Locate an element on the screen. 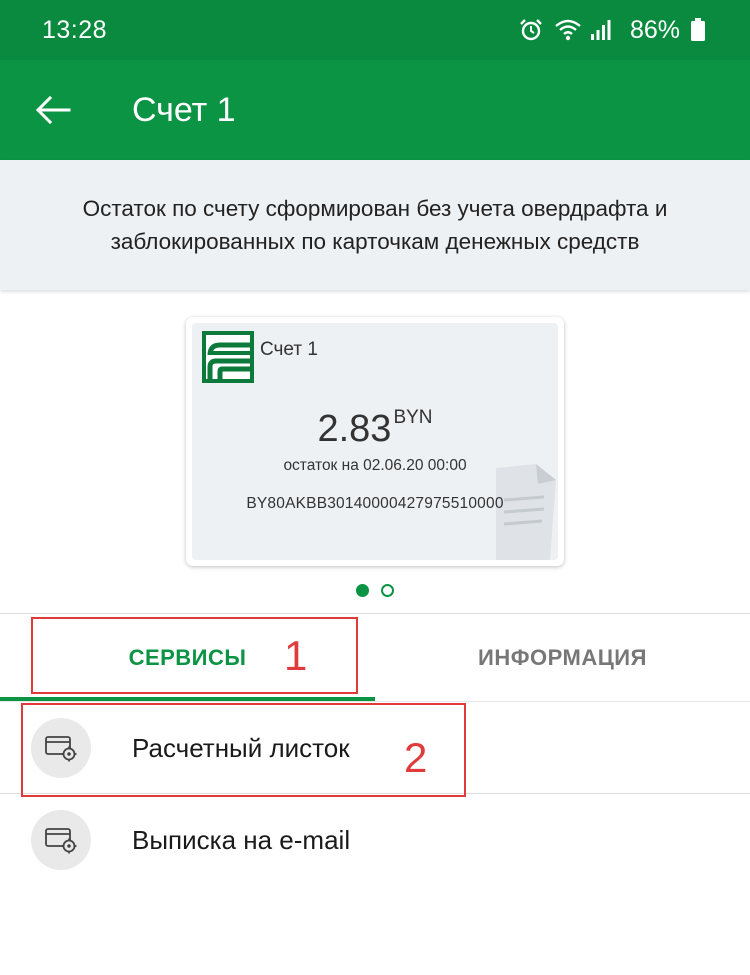 Image resolution: width=750 pixels, height=975 pixels. wifi-icon is located at coordinates (567, 30).